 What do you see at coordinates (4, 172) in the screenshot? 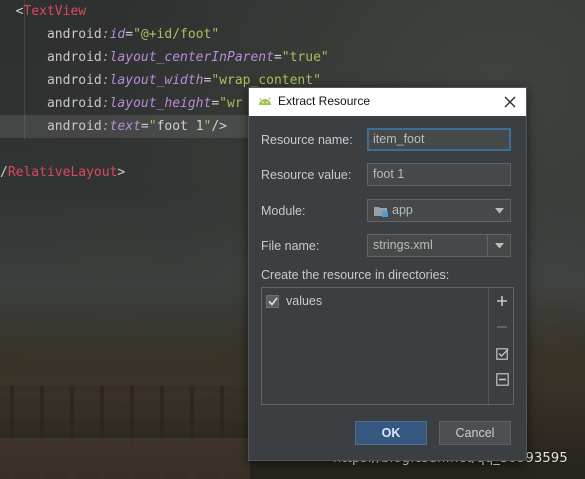
I see `code-token: /` at bounding box center [4, 172].